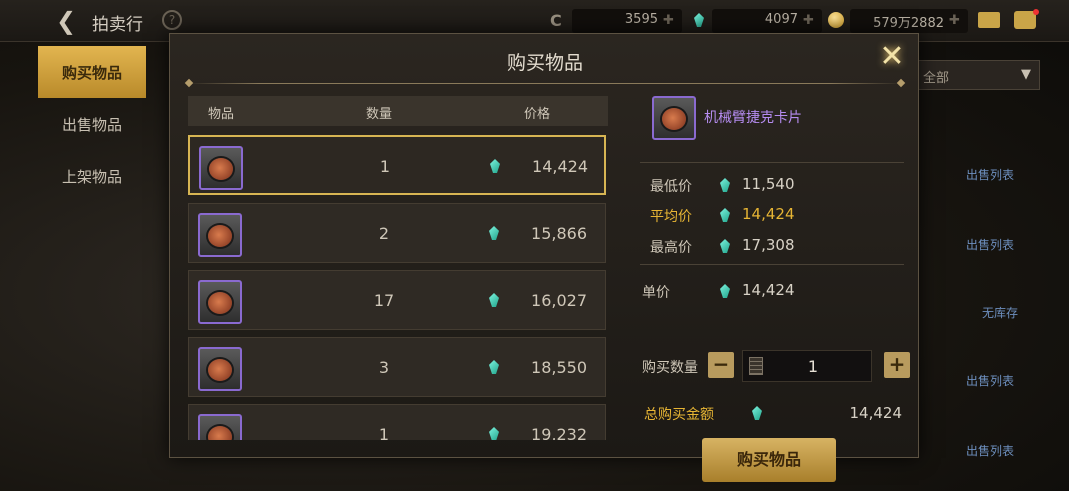 The height and width of the screenshot is (491, 1069). I want to click on unit-price-label: 单价, so click(656, 293).